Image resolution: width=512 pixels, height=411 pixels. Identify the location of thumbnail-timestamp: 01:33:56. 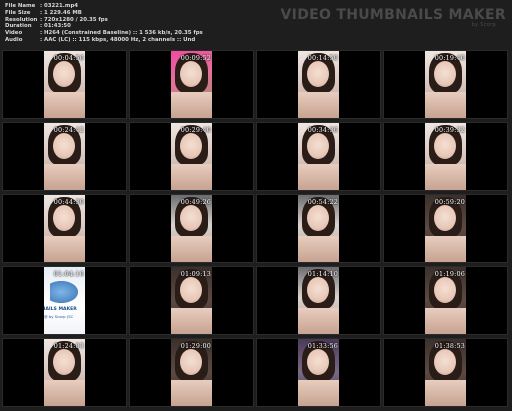
(322, 346).